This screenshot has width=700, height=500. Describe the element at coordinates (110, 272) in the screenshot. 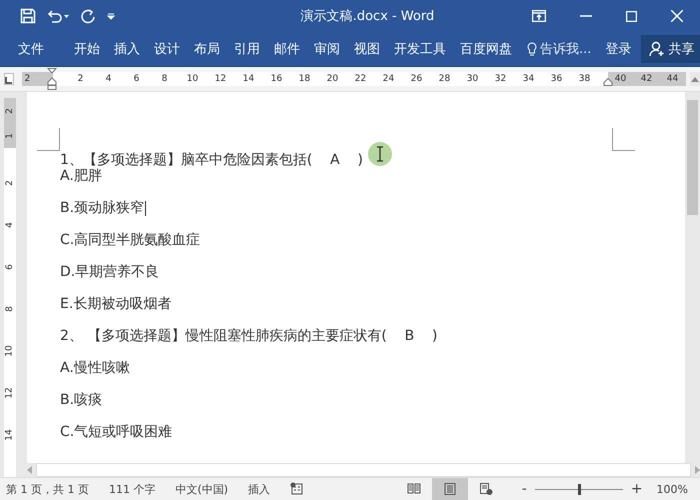

I see `document-line: D.早期营养不良` at that location.